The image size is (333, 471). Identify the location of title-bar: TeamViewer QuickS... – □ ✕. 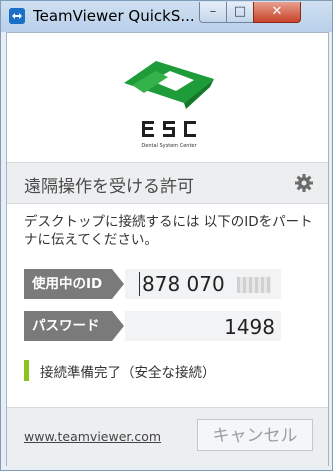
(166, 16).